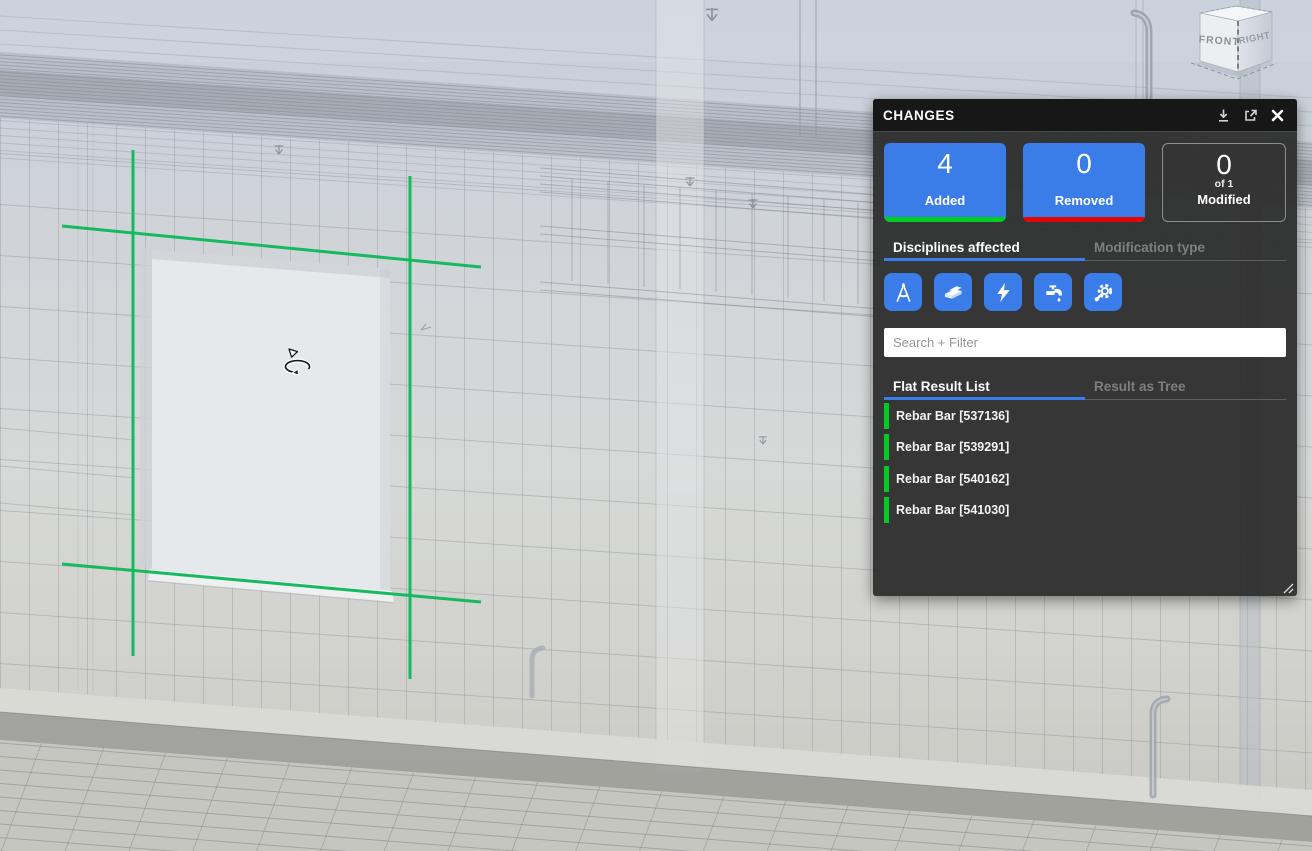 The width and height of the screenshot is (1312, 851). I want to click on changes-panel-header: CHANGES, so click(1085, 115).